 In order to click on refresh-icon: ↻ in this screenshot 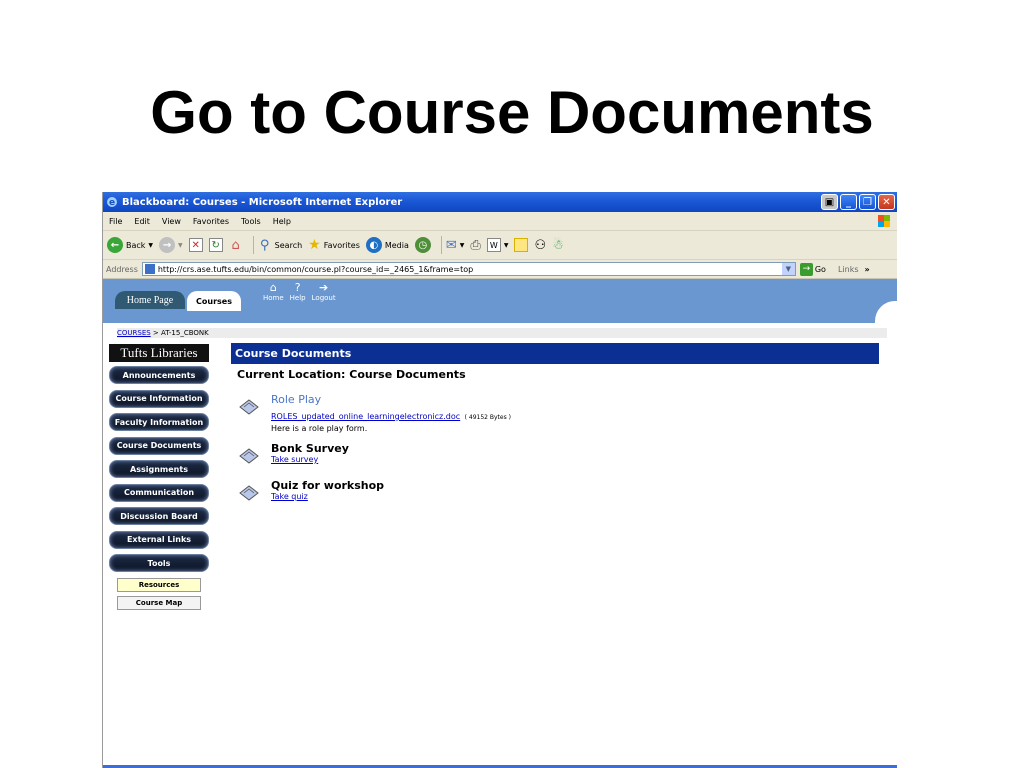, I will do `click(215, 245)`.